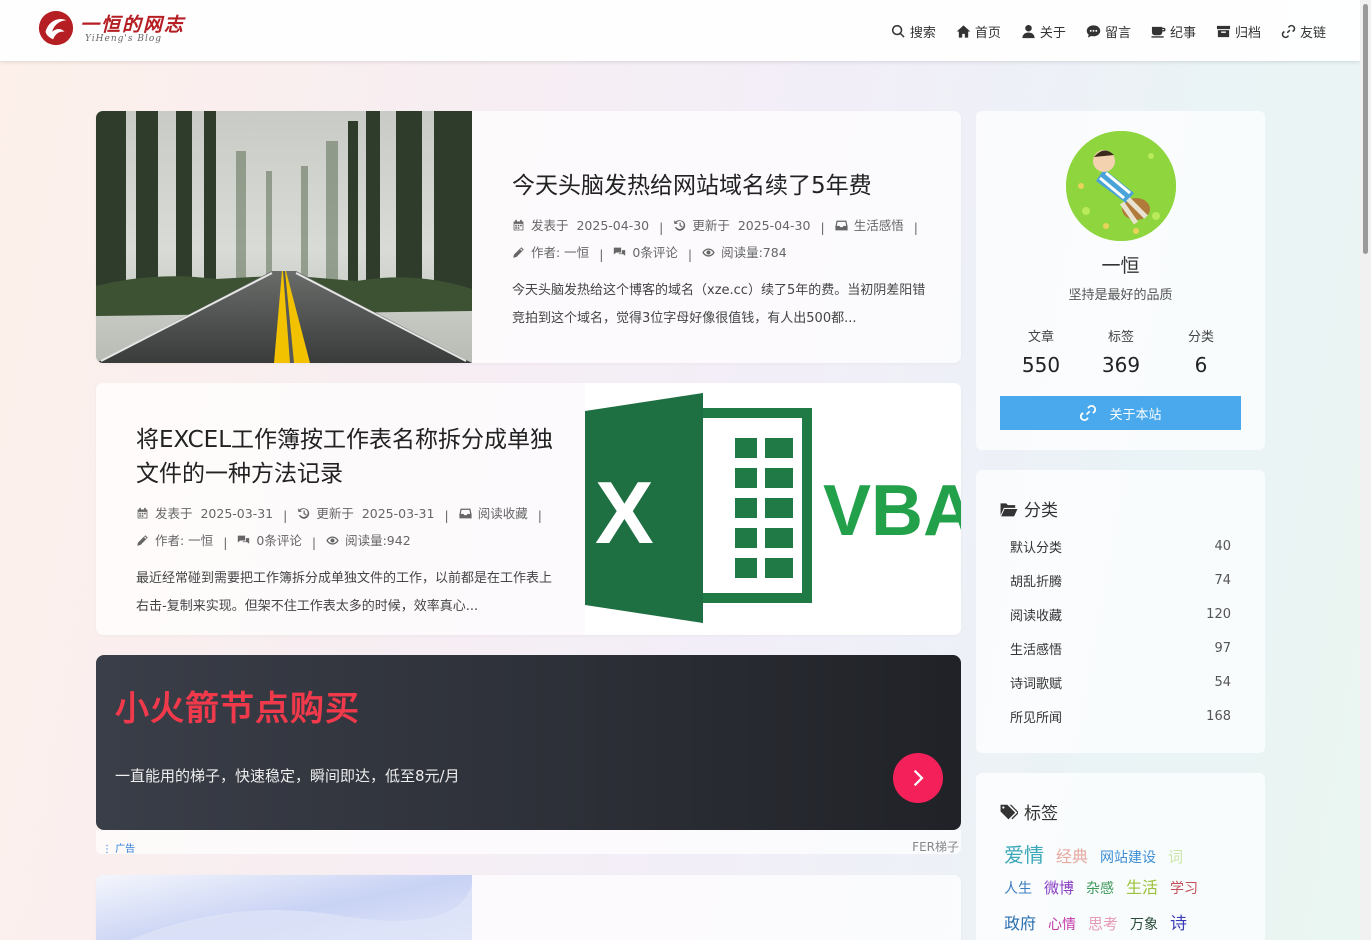 This screenshot has height=940, width=1371. Describe the element at coordinates (142, 513) in the screenshot. I see `calendar-icon` at that location.